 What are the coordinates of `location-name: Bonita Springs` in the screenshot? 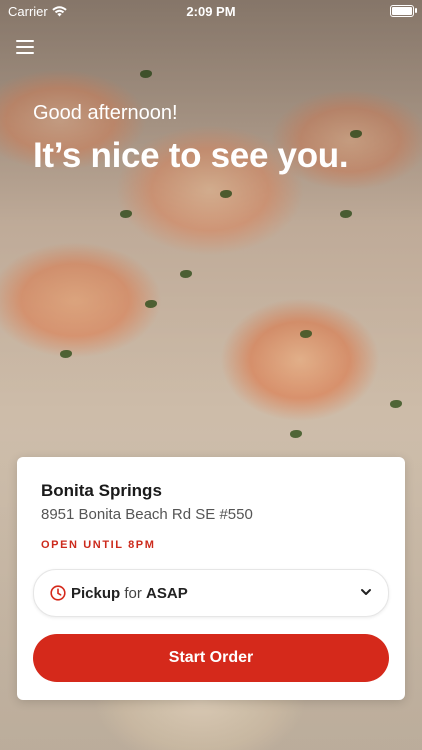 It's located at (101, 490).